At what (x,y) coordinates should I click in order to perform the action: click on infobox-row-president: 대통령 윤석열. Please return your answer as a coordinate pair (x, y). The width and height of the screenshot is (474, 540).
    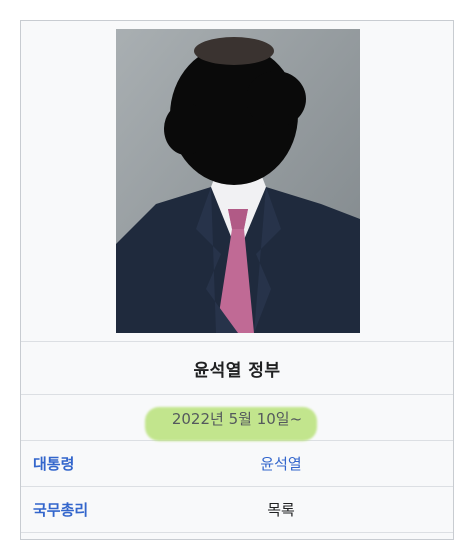
    Looking at the image, I should click on (237, 464).